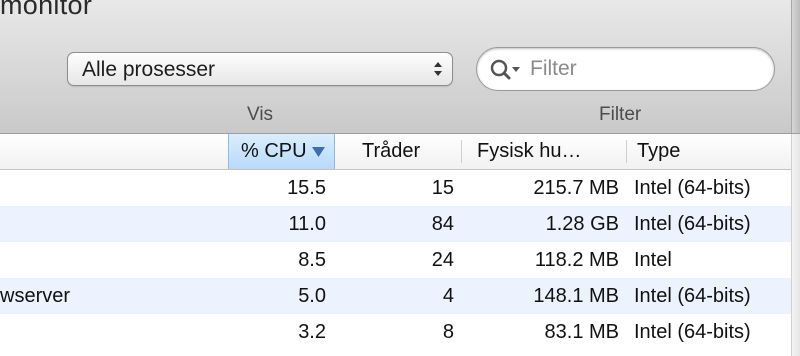 The image size is (800, 356). I want to click on search-input, so click(645, 69).